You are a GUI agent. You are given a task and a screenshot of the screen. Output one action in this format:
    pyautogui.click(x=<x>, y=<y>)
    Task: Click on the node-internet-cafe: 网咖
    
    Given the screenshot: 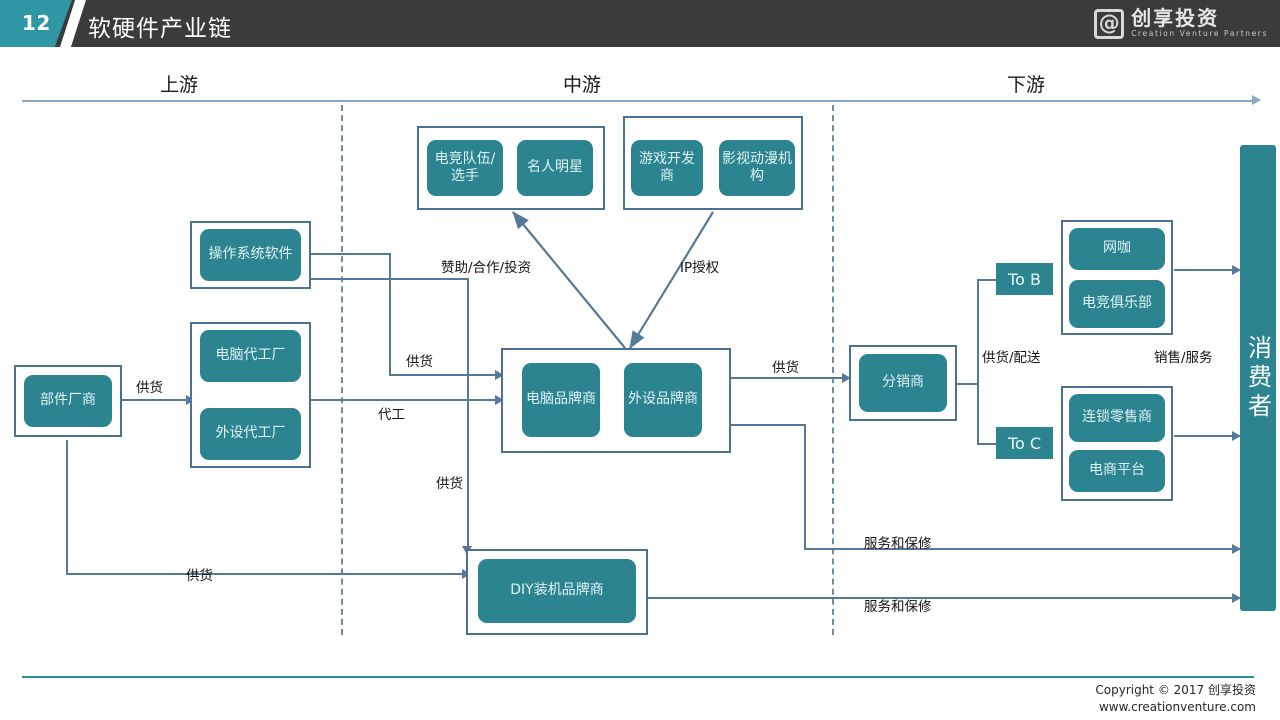 What is the action you would take?
    pyautogui.click(x=1117, y=249)
    